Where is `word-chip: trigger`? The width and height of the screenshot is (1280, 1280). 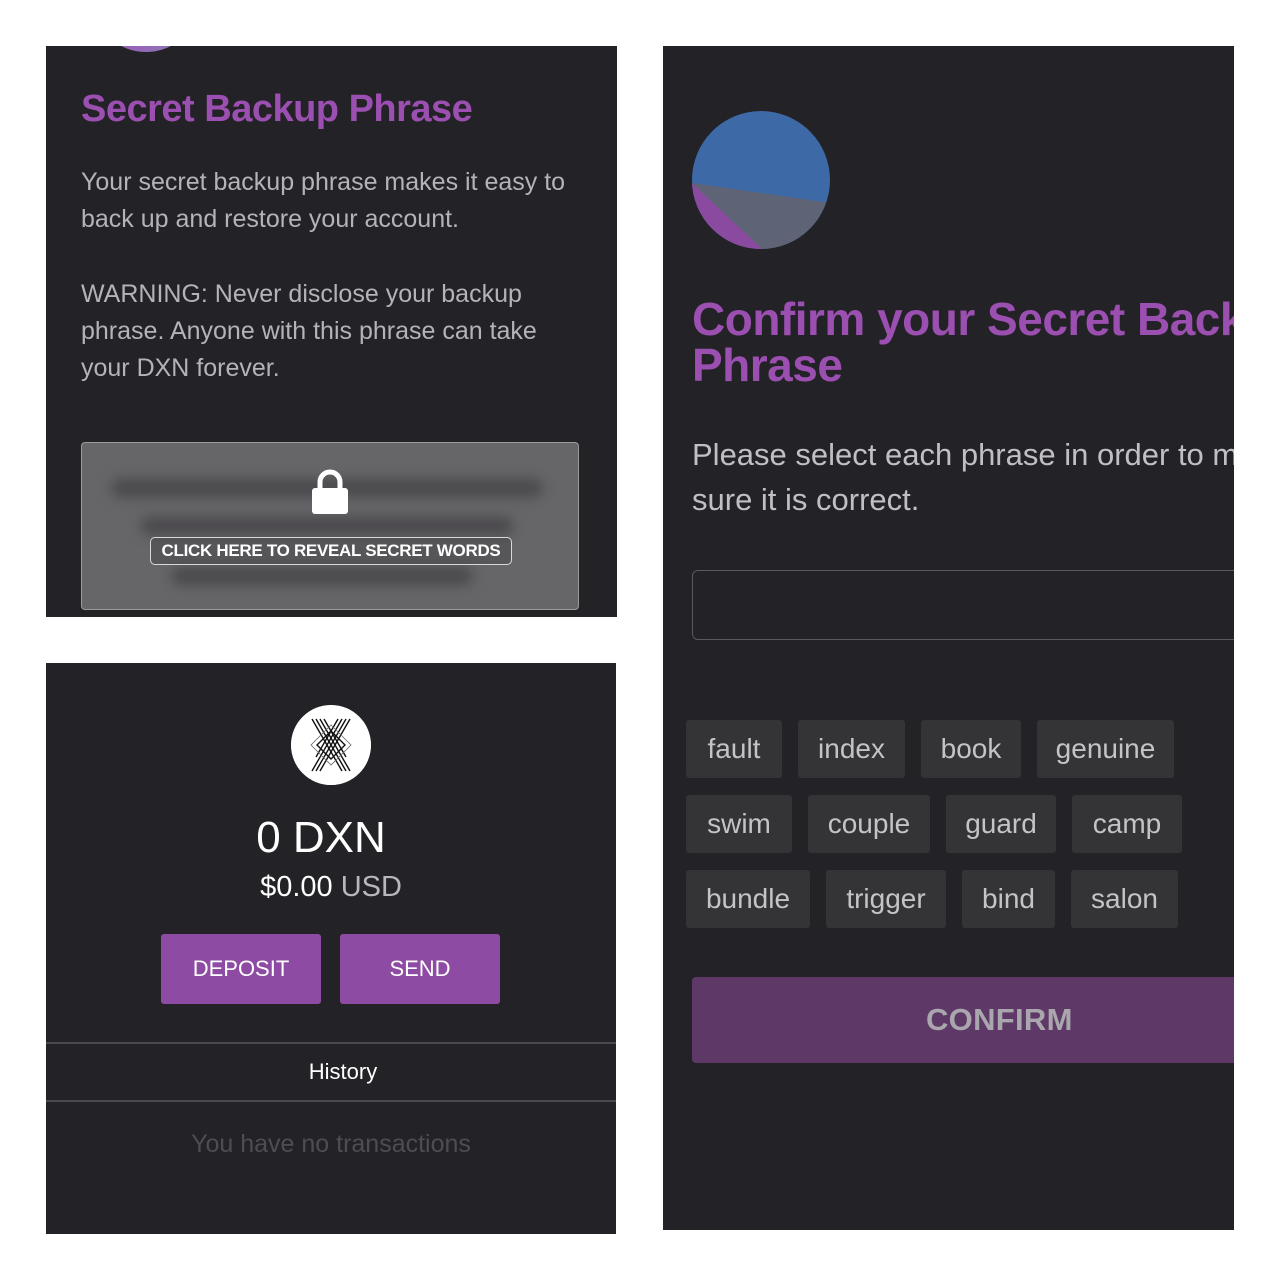 word-chip: trigger is located at coordinates (886, 899).